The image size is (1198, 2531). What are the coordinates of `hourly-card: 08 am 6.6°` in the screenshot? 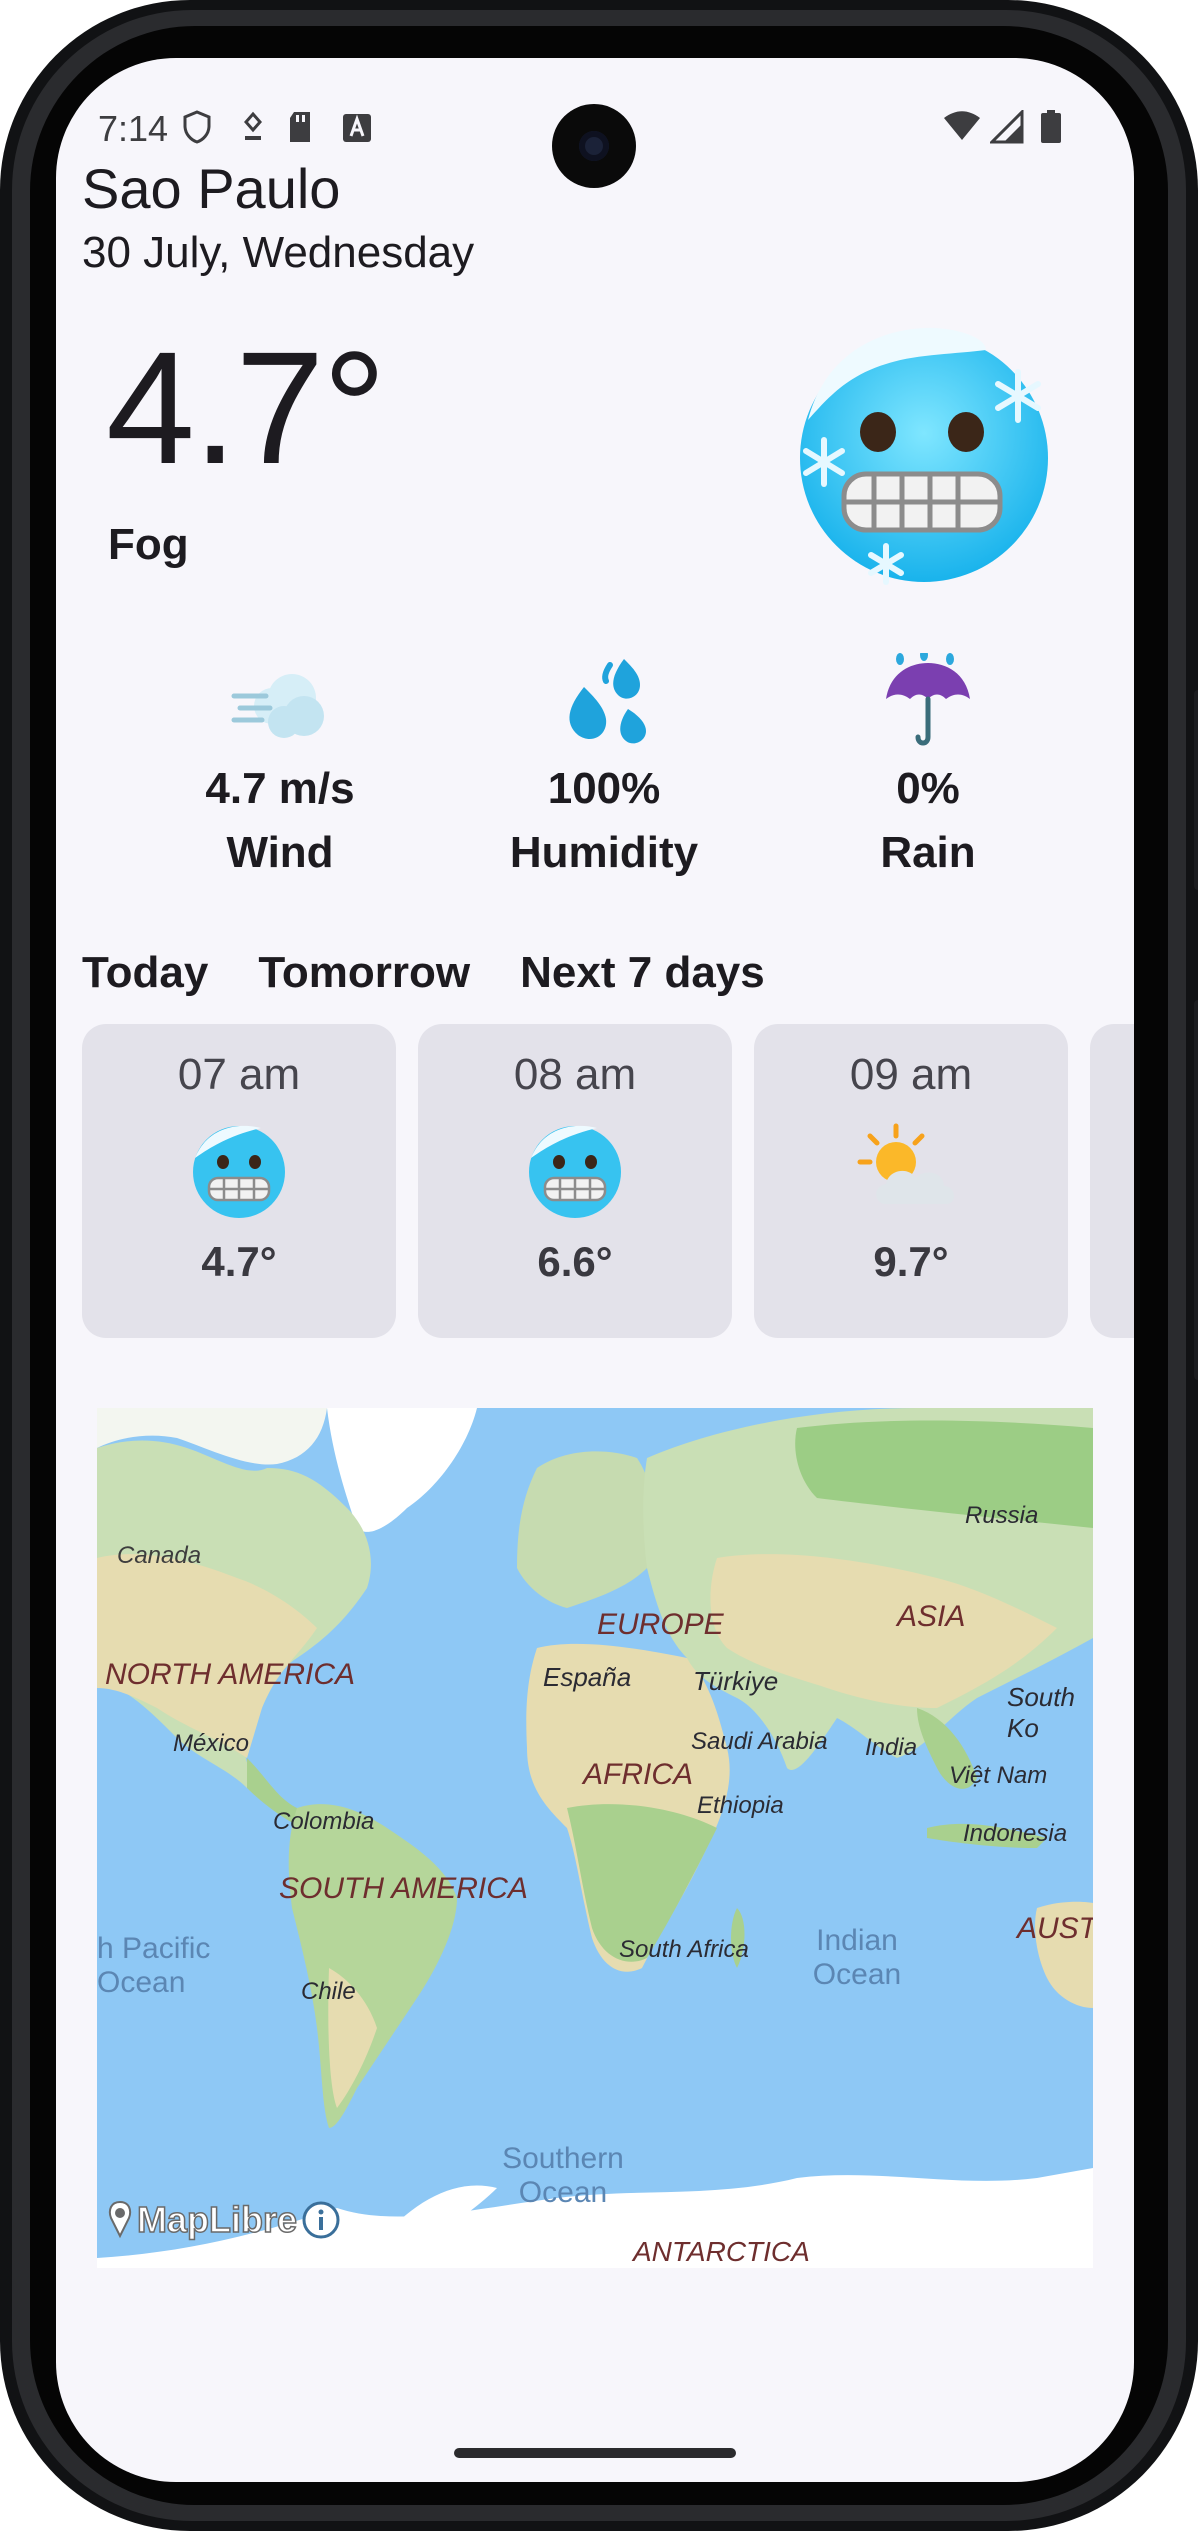 It's located at (575, 1181).